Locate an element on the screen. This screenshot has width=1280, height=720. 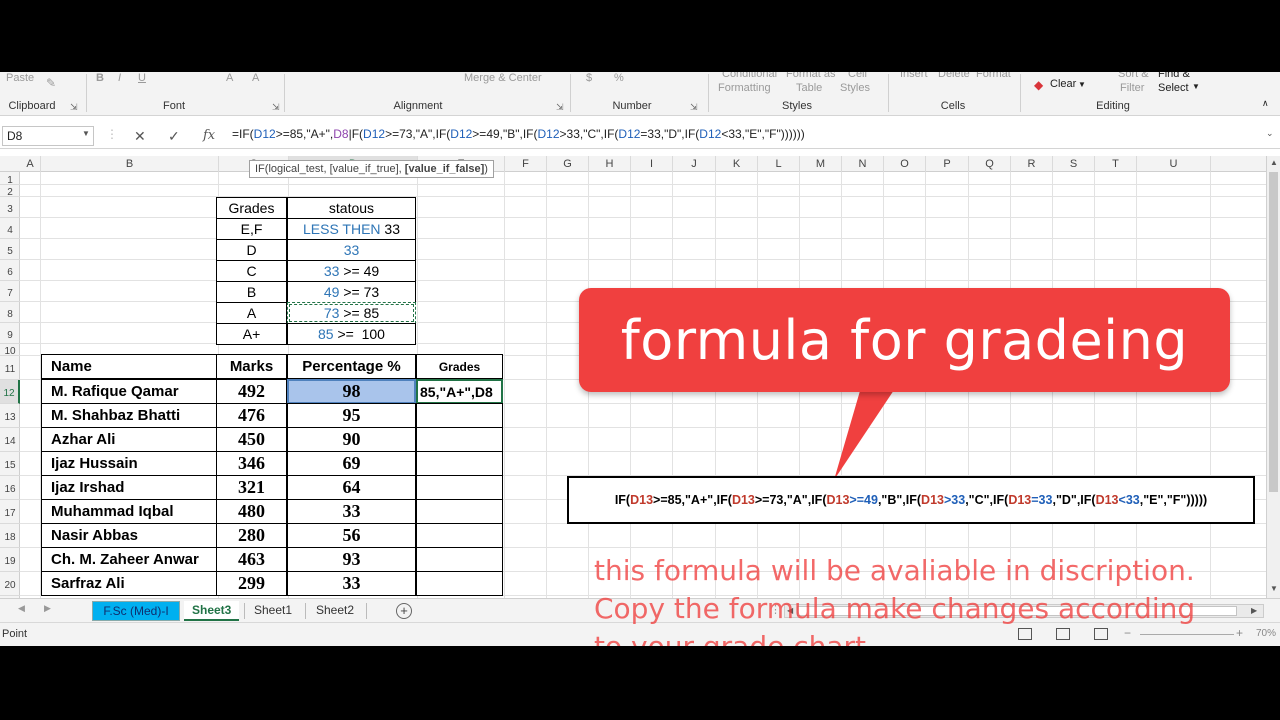
tooltip-current-arg: [value_if_false] is located at coordinates (444, 169).